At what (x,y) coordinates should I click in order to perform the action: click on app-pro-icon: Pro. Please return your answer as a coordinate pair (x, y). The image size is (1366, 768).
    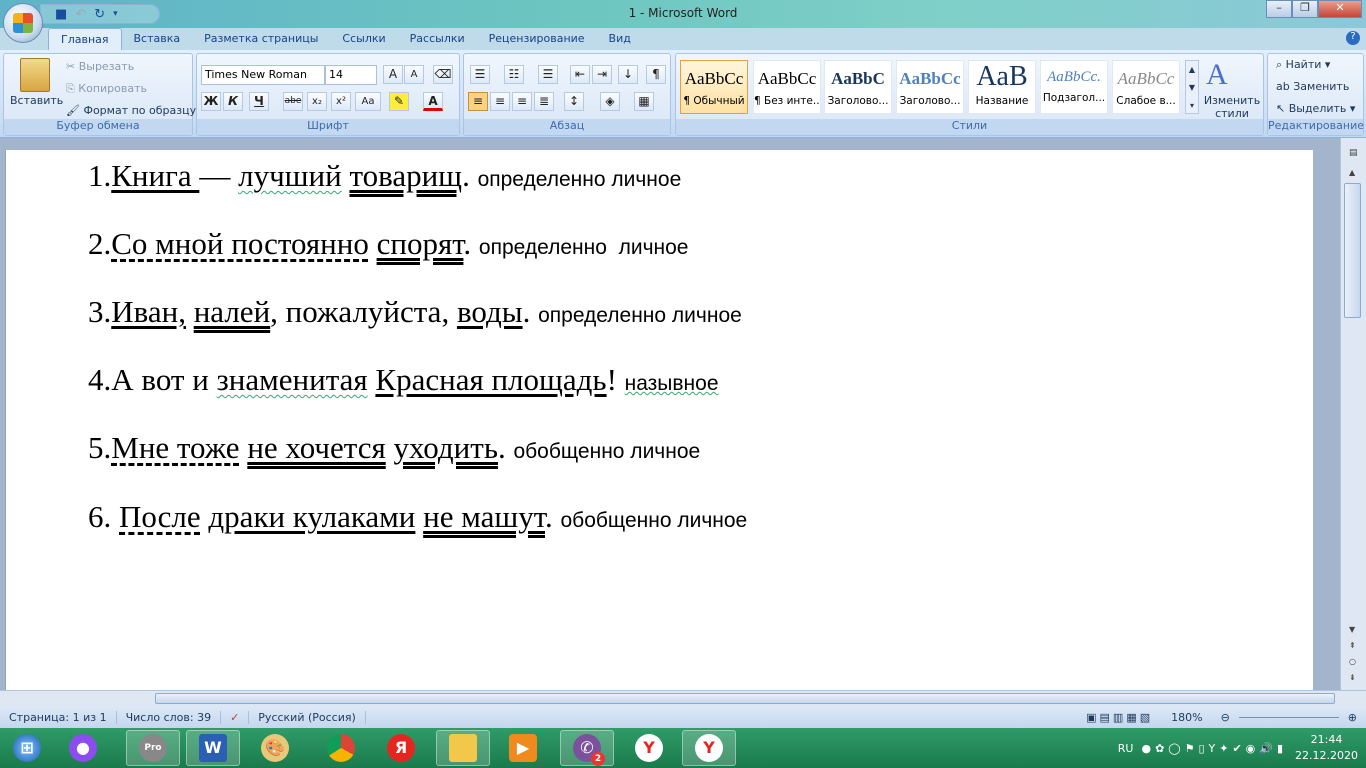
    Looking at the image, I should click on (153, 748).